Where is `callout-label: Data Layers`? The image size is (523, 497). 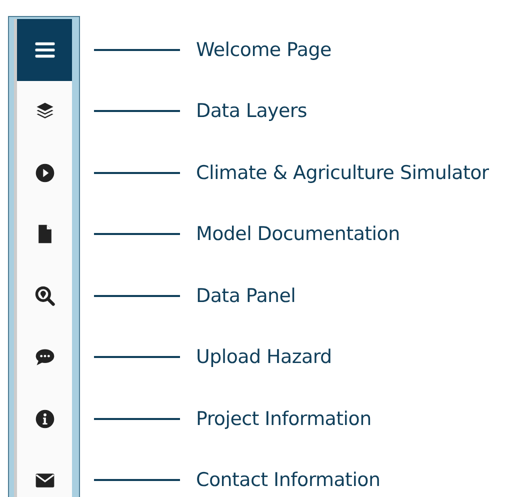
callout-label: Data Layers is located at coordinates (251, 111).